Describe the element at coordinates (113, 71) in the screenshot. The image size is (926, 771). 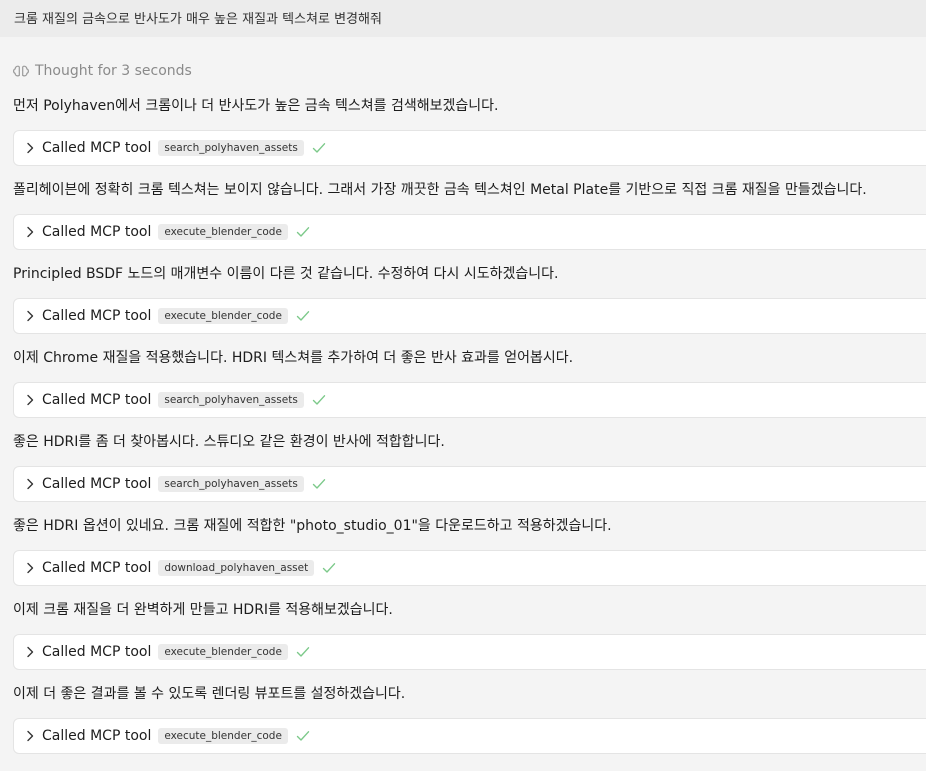
I see `thought-label: Thought for 3 seconds` at that location.